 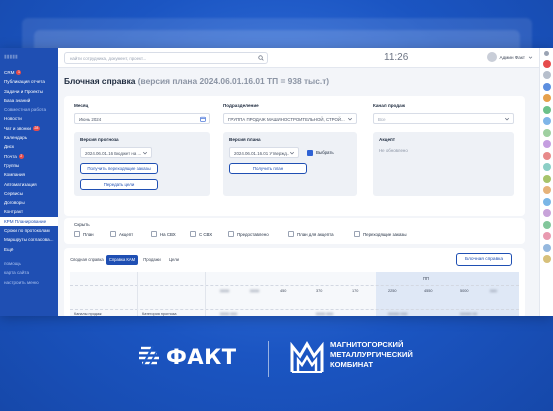 What do you see at coordinates (113, 234) in the screenshot?
I see `hide-accept-checkbox` at bounding box center [113, 234].